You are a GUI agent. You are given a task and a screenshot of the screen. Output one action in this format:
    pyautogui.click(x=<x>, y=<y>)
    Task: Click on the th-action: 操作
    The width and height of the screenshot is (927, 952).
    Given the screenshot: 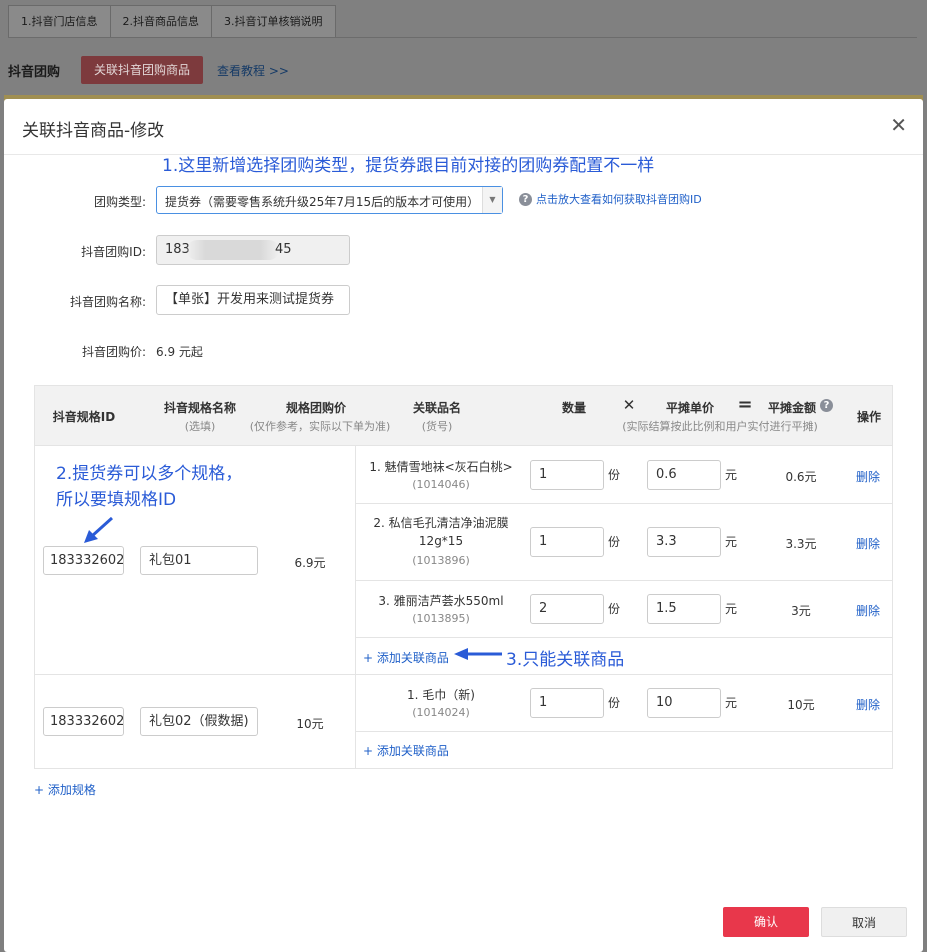 What is the action you would take?
    pyautogui.click(x=868, y=417)
    